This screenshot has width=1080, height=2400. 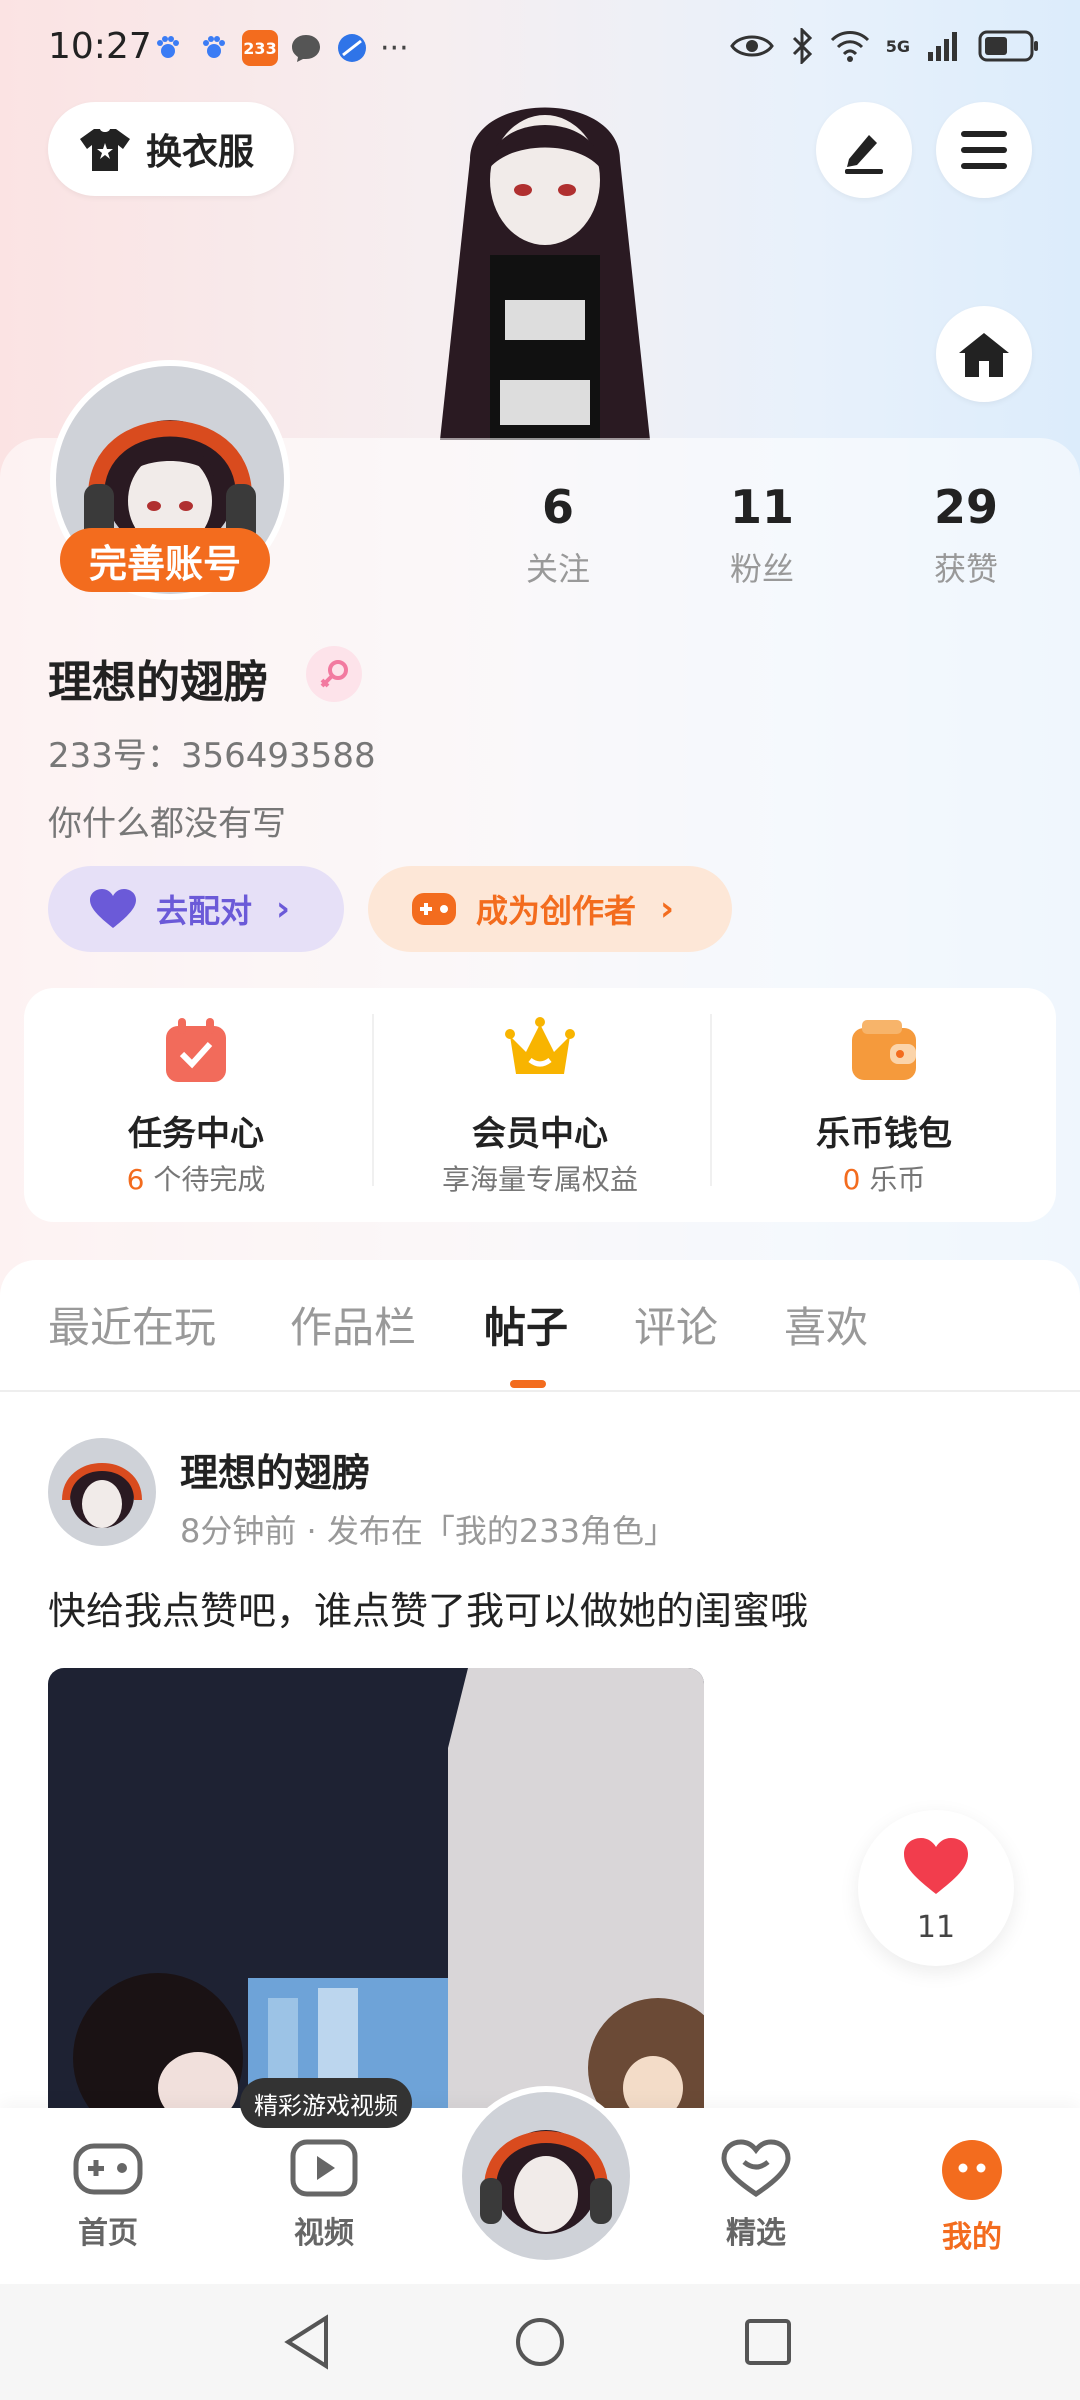 I want to click on nav-me-label: 我的, so click(x=972, y=2237).